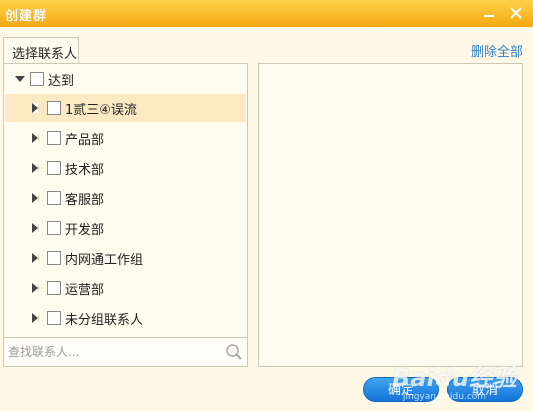  I want to click on tree-item: 技术部, so click(125, 168).